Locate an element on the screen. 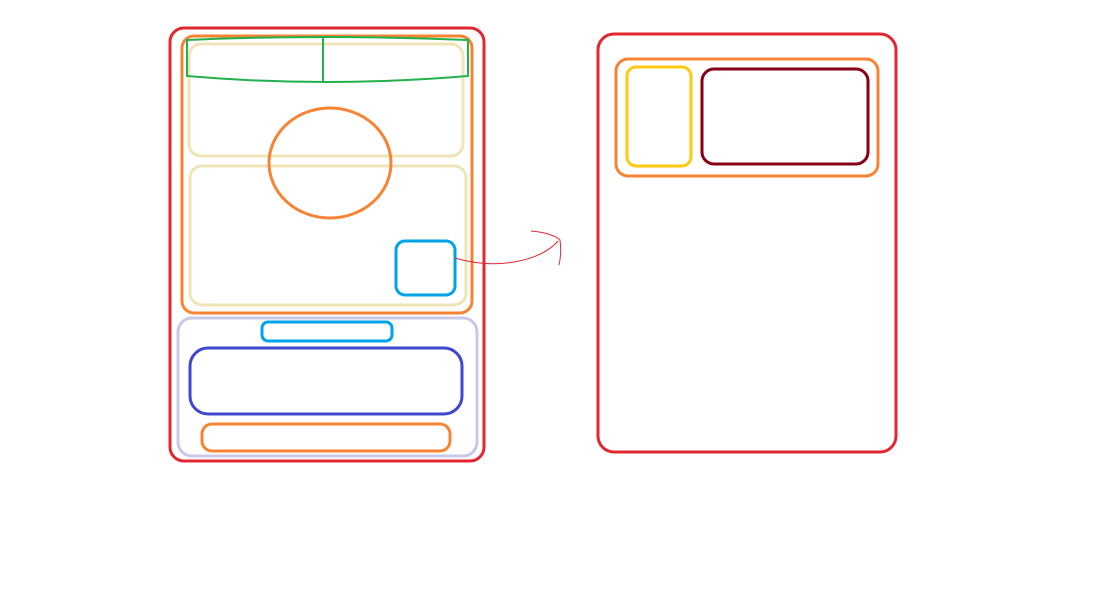  right-header-row is located at coordinates (747, 117).